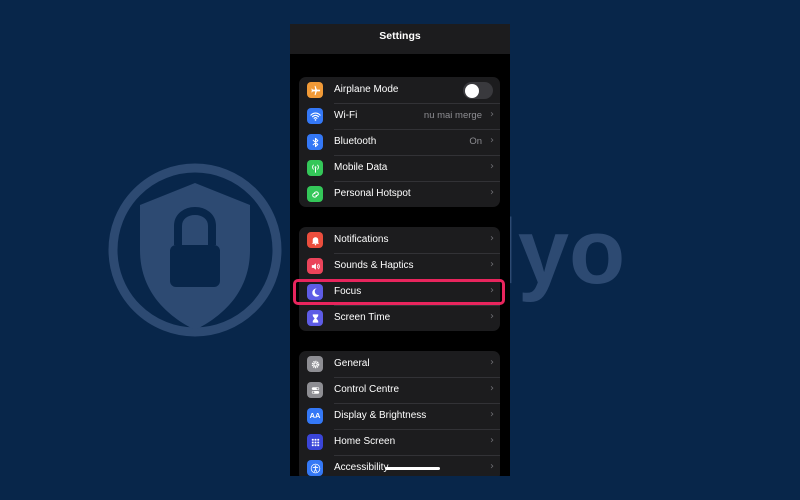  Describe the element at coordinates (195, 266) in the screenshot. I see `watermark-lock-icon` at that location.